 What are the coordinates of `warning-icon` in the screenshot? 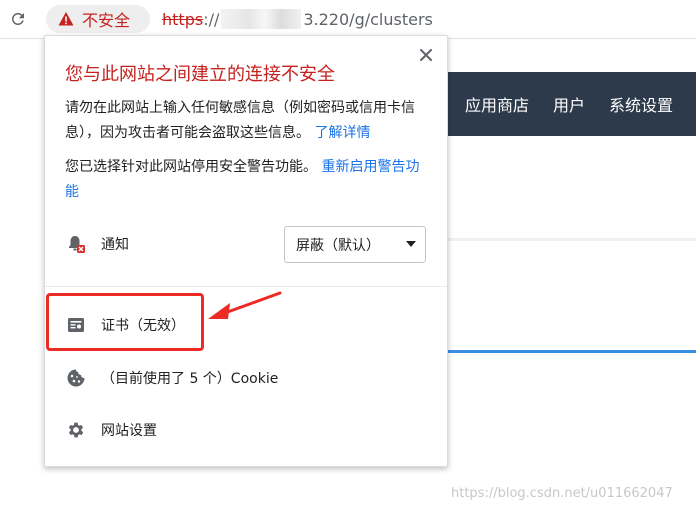 It's located at (66, 19).